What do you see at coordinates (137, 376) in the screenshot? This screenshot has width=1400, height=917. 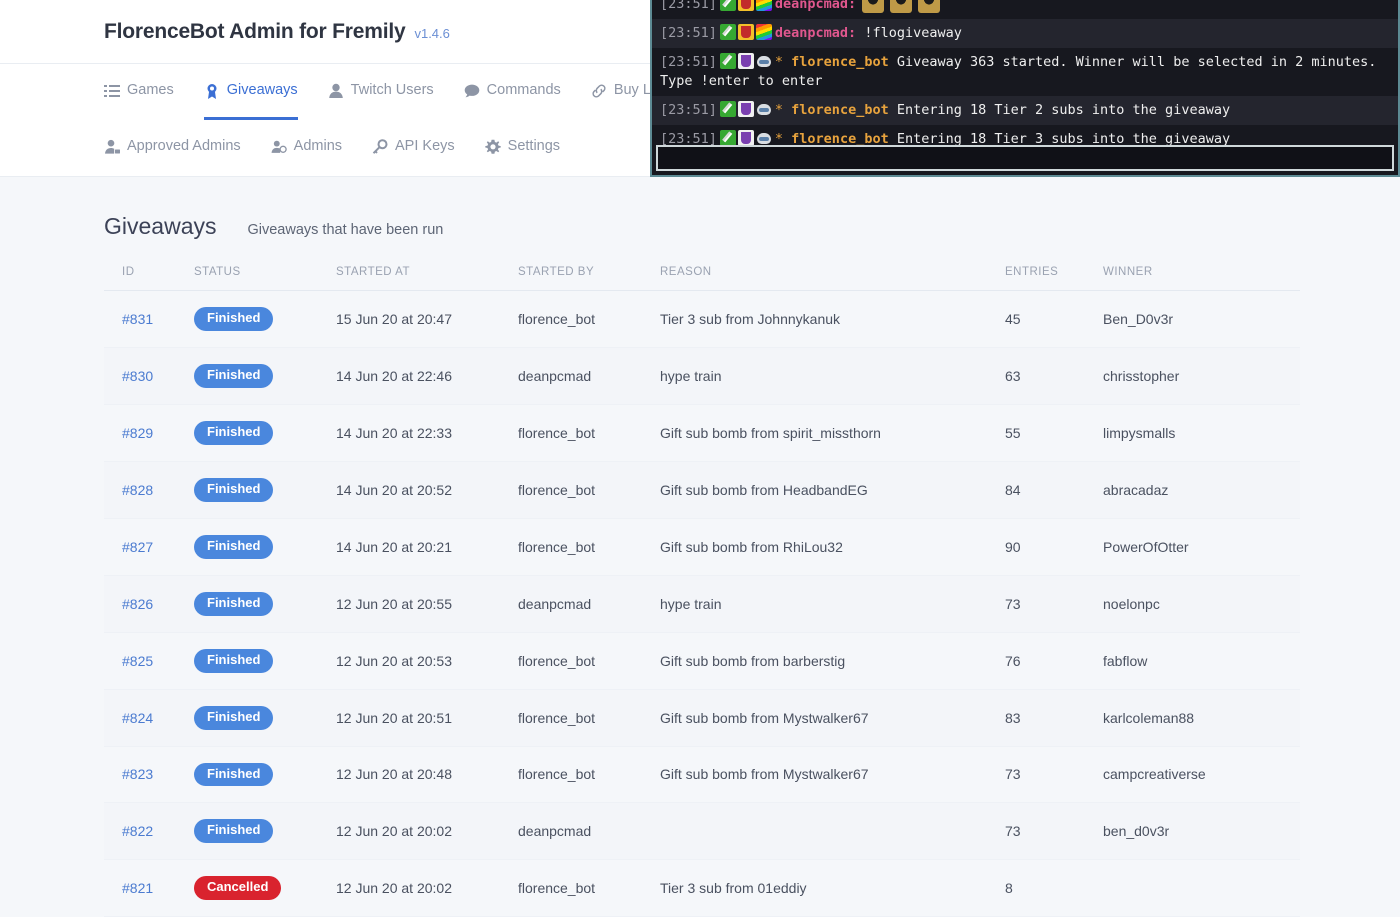 I see `giveaway-id-link: #830` at bounding box center [137, 376].